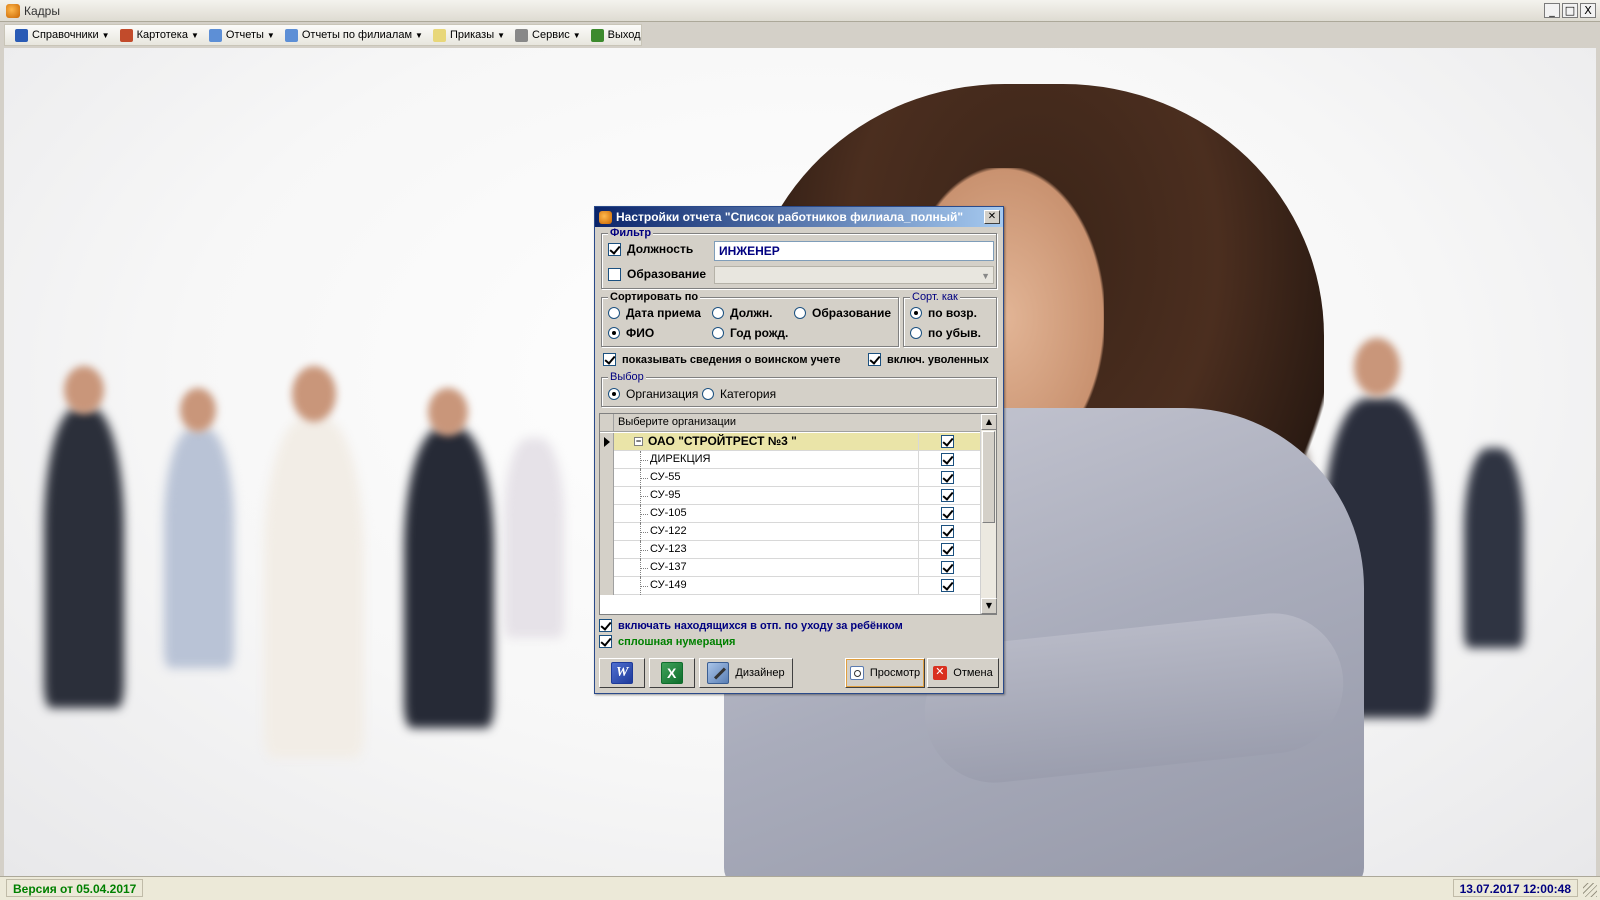 The height and width of the screenshot is (900, 1600). Describe the element at coordinates (854, 275) in the screenshot. I see `education-select: ▼` at that location.